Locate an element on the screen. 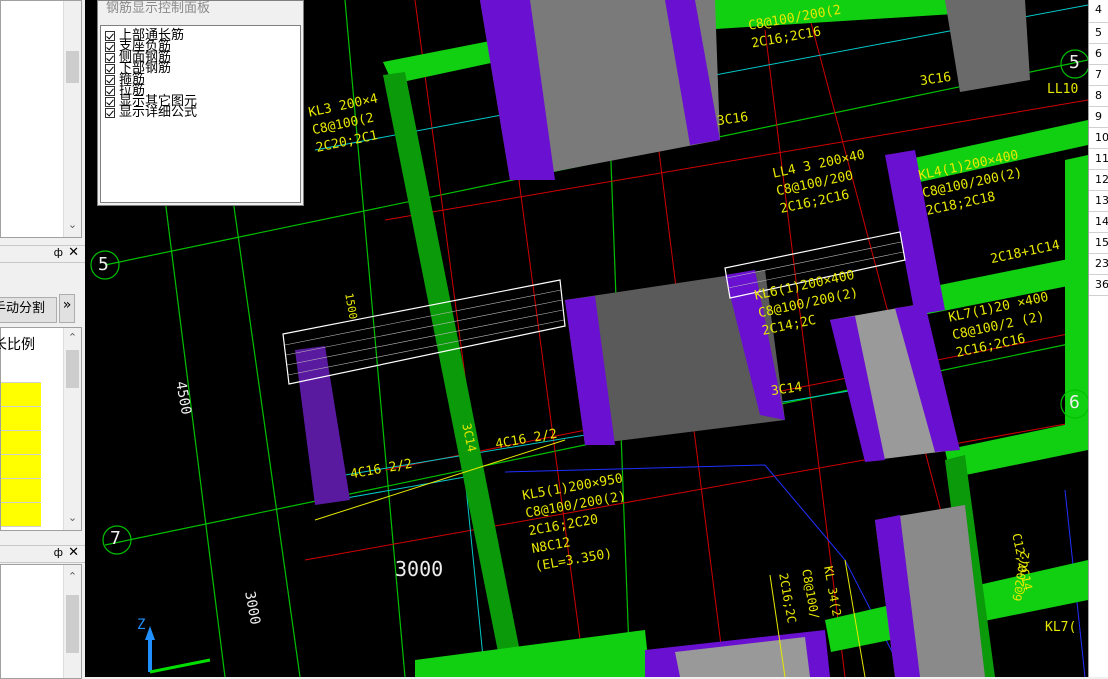 The width and height of the screenshot is (1108, 679). row-number: 7 is located at coordinates (1098, 75).